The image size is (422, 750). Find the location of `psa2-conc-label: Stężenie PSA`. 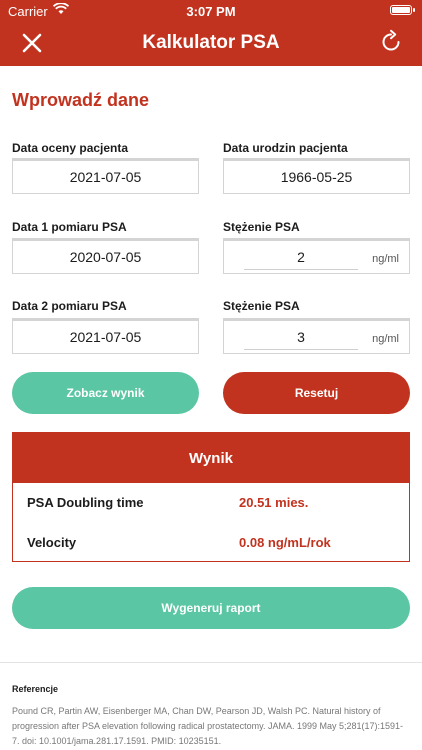

psa2-conc-label: Stężenie PSA is located at coordinates (261, 306).